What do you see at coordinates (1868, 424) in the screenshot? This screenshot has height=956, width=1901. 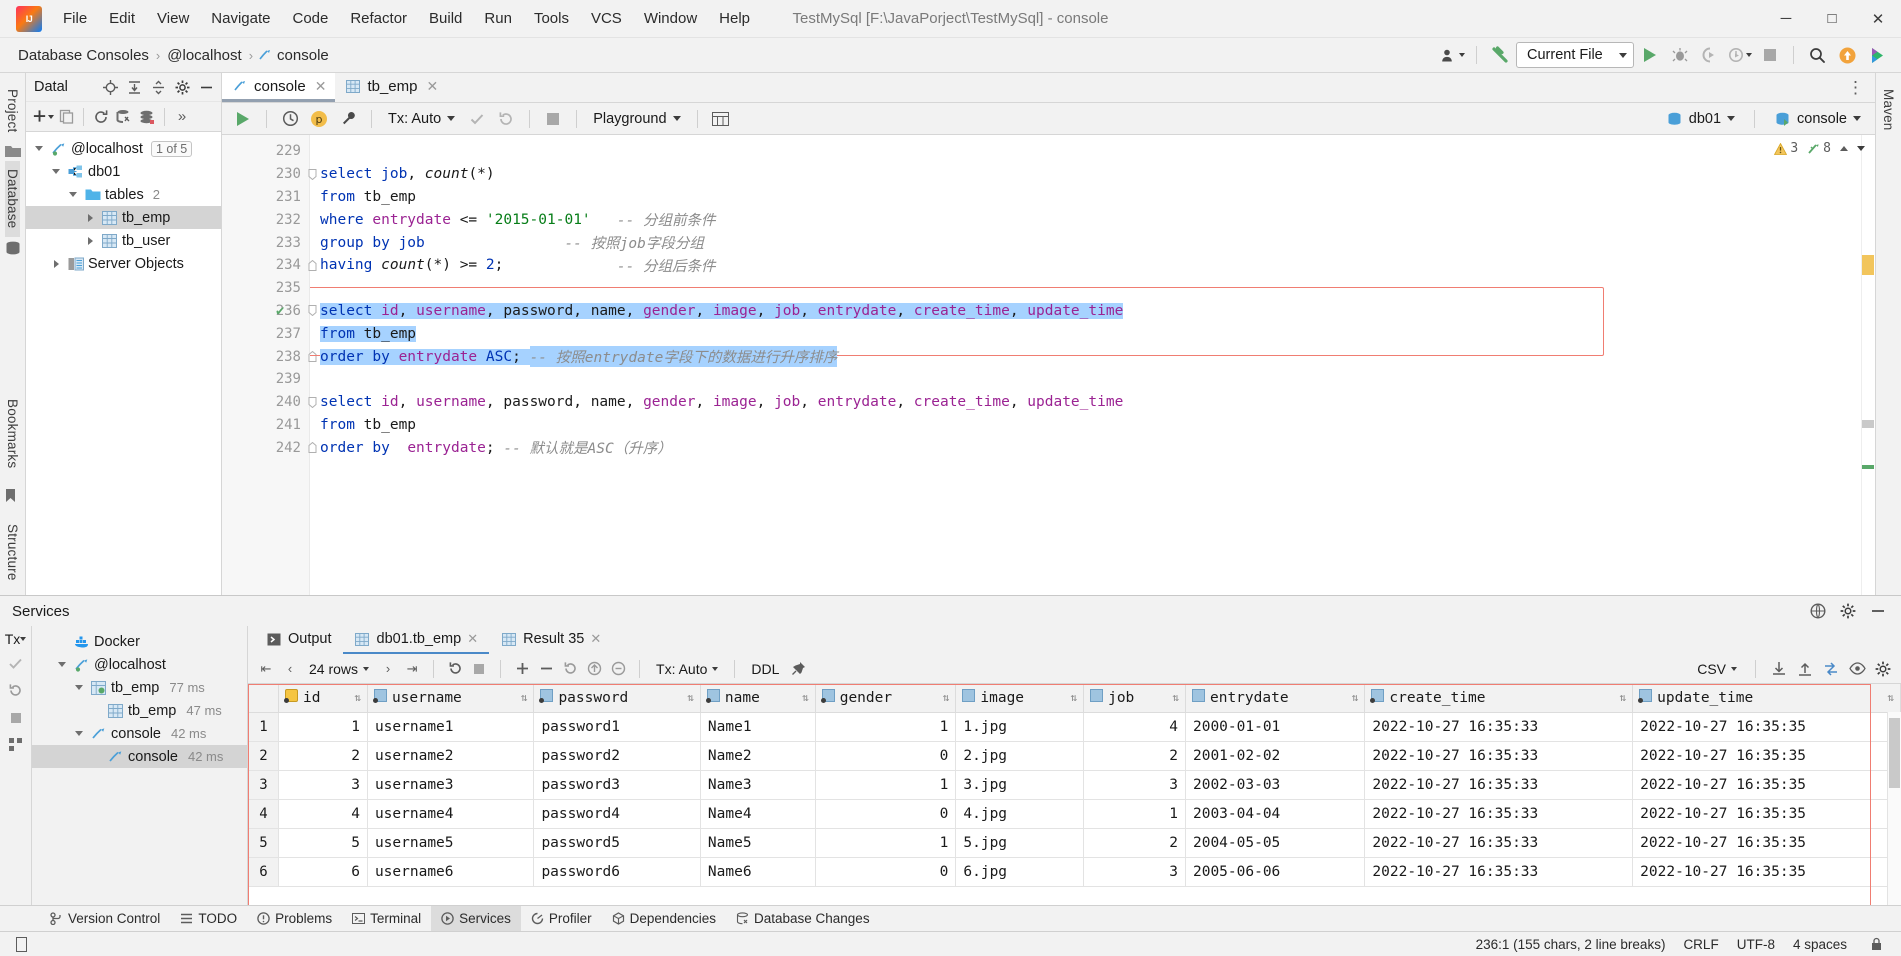 I see `scrollbar-thumb` at bounding box center [1868, 424].